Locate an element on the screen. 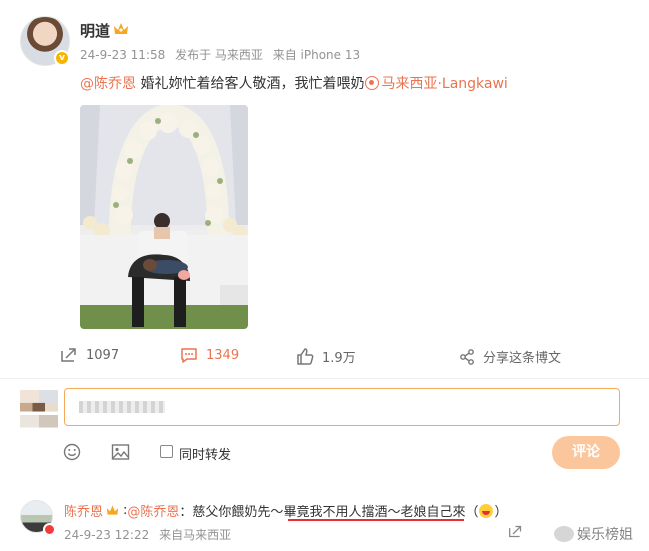  post-mention-link: @陈乔恩 is located at coordinates (108, 84).